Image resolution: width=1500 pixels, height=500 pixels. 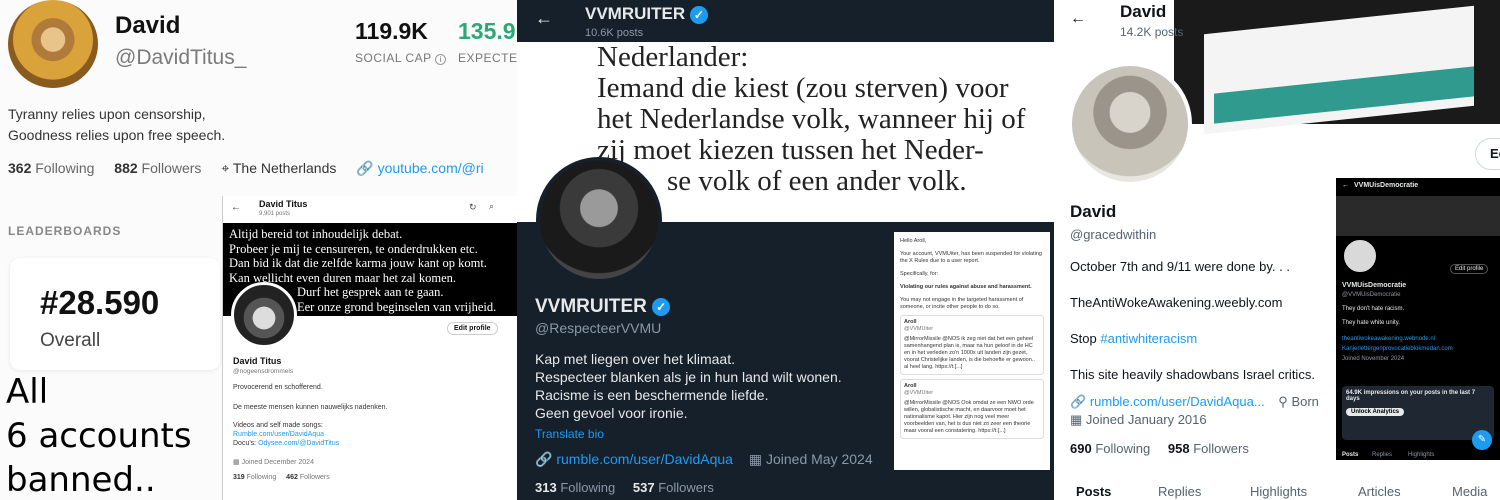 I want to click on refresh-icon: ↻, so click(x=473, y=207).